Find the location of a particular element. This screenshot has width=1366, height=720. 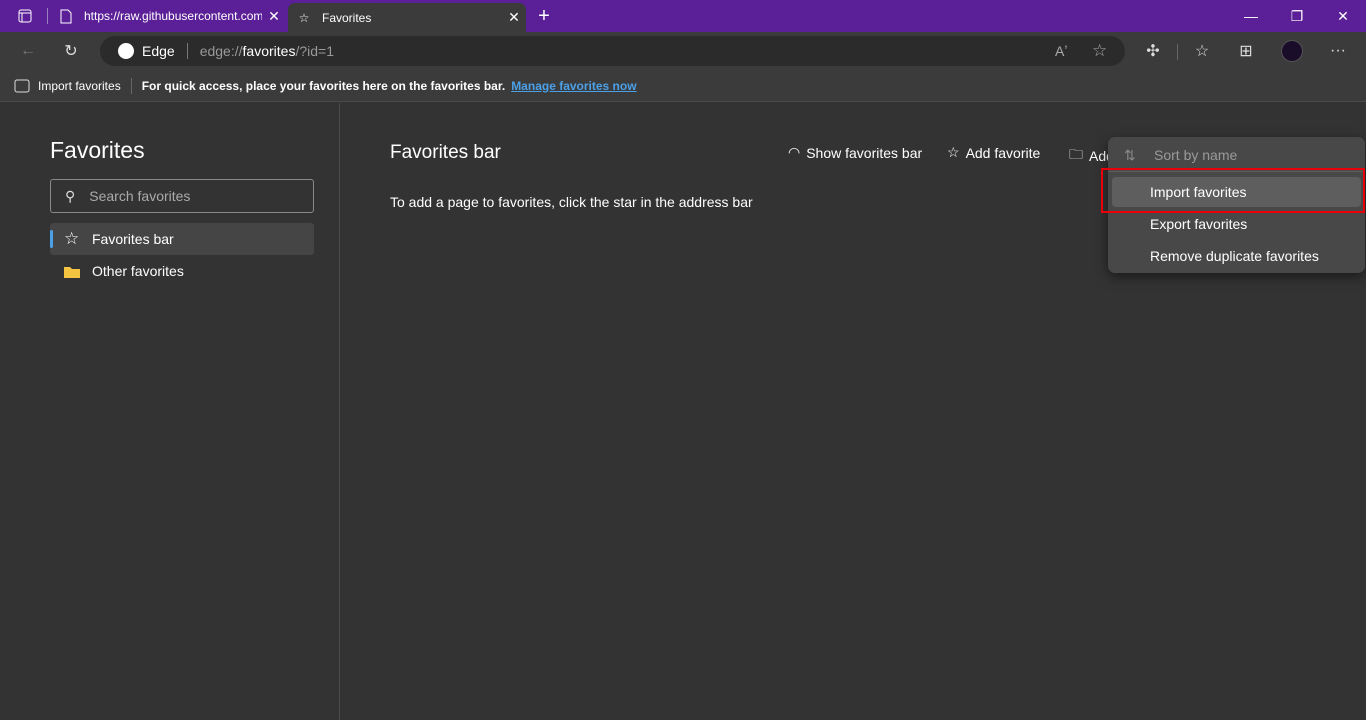

restore-button: ❐ is located at coordinates (1297, 16).